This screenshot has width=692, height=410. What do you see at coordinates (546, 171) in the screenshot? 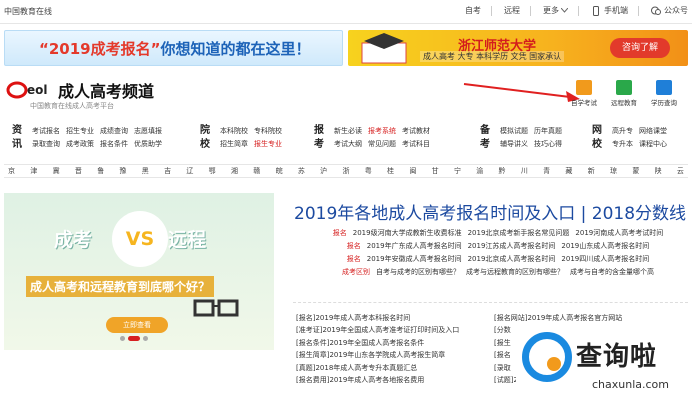
I see `province-link: 青` at bounding box center [546, 171].